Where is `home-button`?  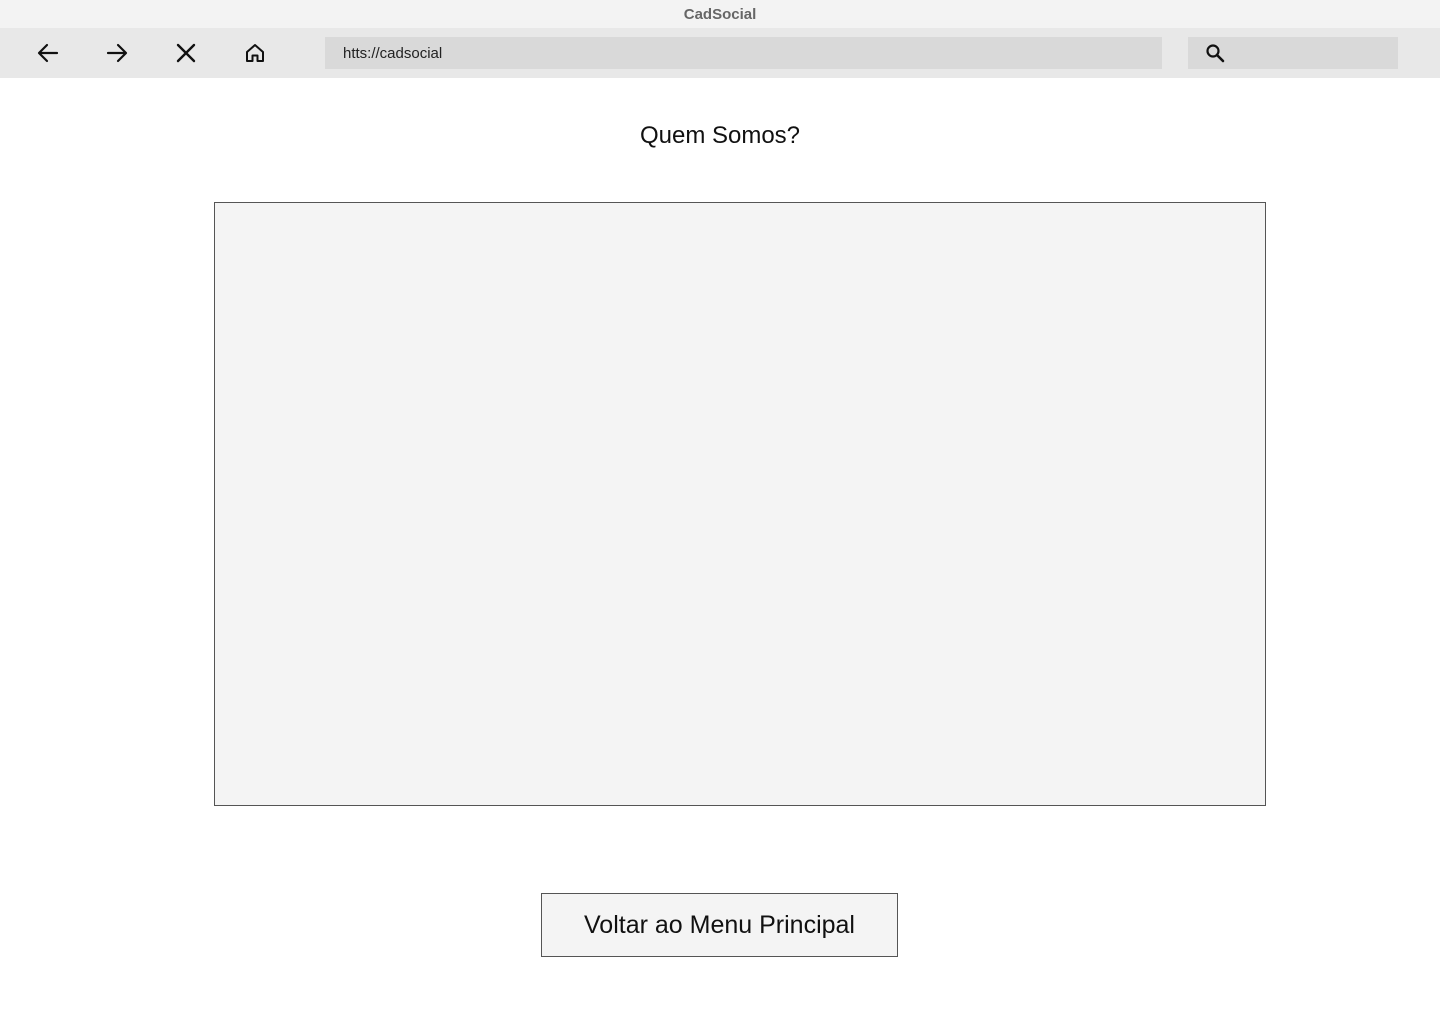
home-button is located at coordinates (255, 53).